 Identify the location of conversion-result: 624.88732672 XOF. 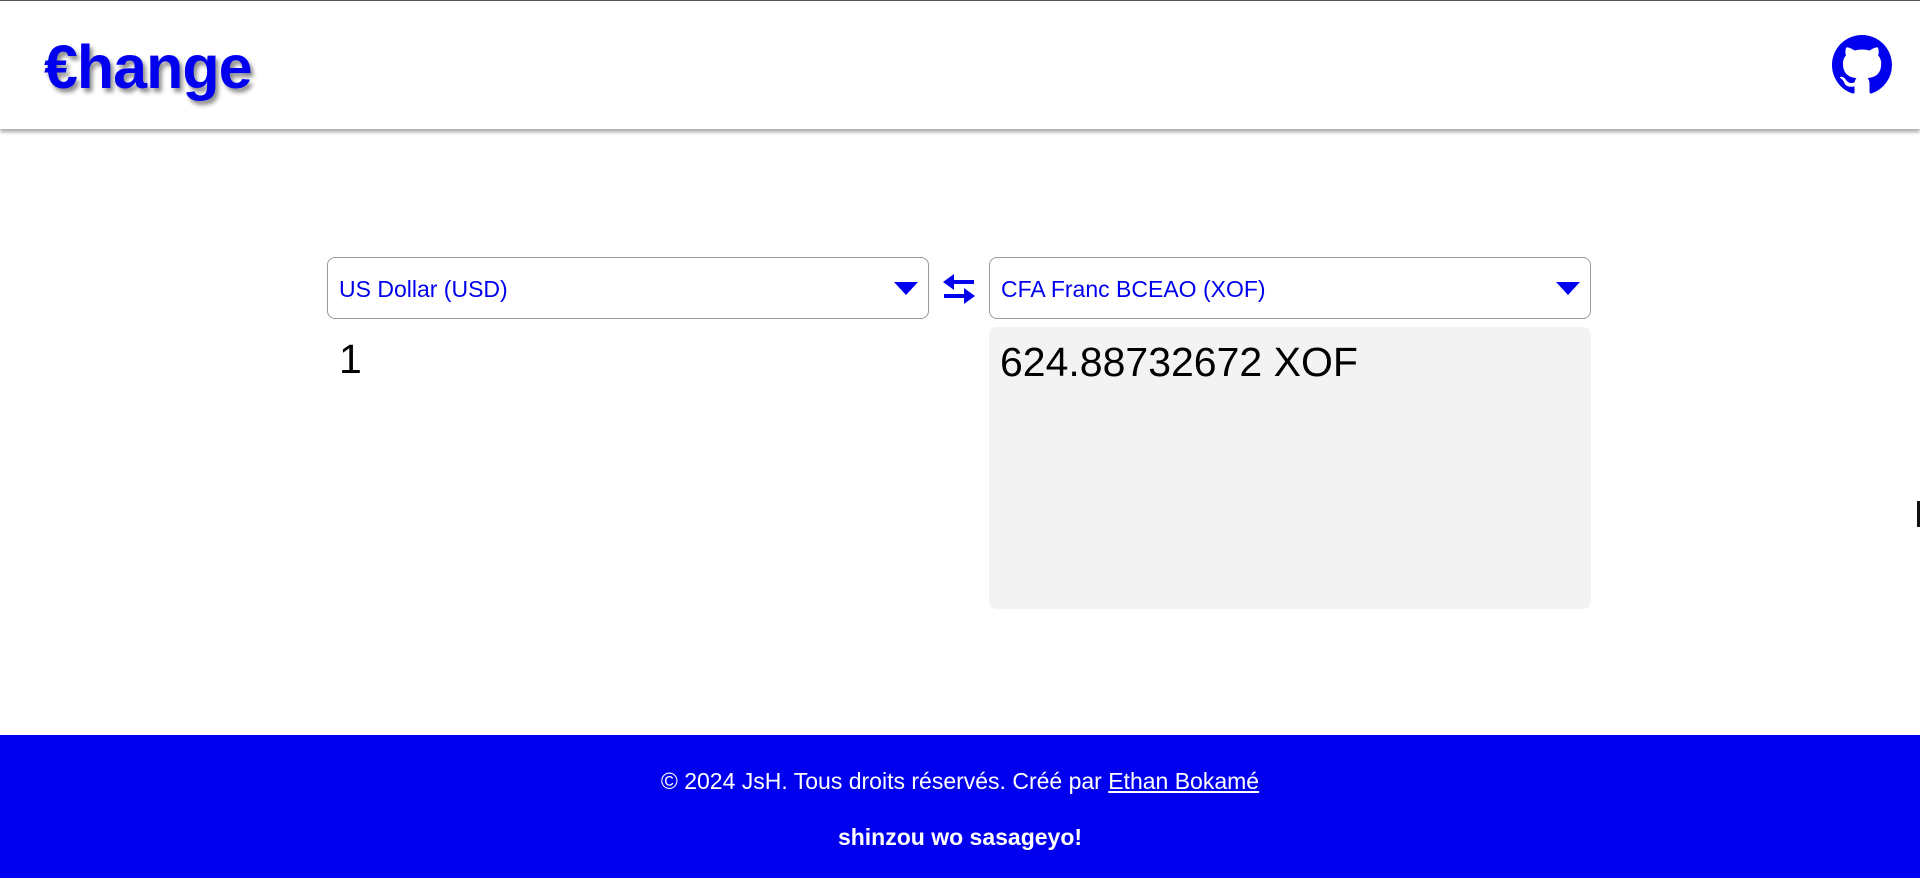
(1179, 362).